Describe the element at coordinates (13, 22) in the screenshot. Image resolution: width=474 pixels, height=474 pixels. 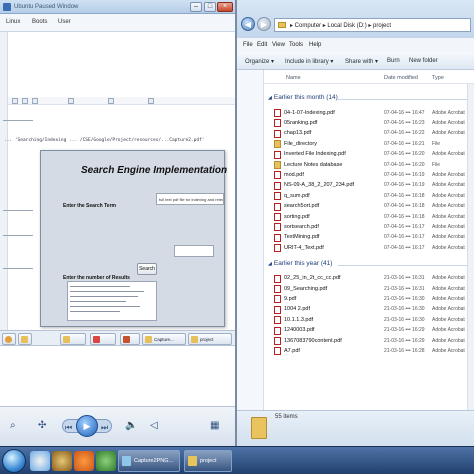
I see `left-menu-item: Linux` at that location.